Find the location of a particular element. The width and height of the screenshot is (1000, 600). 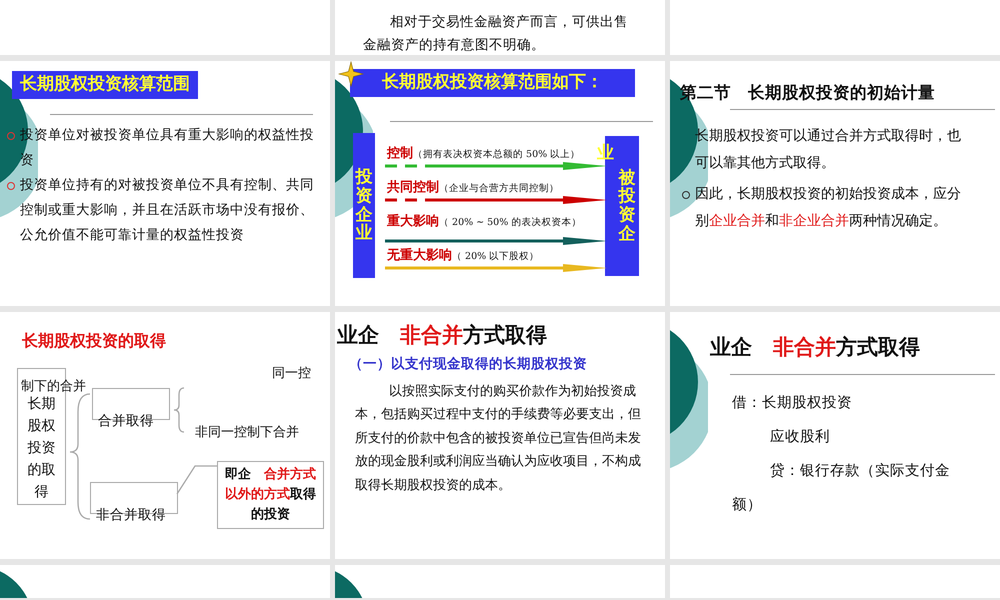

bullet-text: 投资单位持有的对被投资单位不具有控制、共同控制或重大影响，并且在活跃市场中没有报价、公允价值不能可靠计量的权益性投资 is located at coordinates (167, 210).